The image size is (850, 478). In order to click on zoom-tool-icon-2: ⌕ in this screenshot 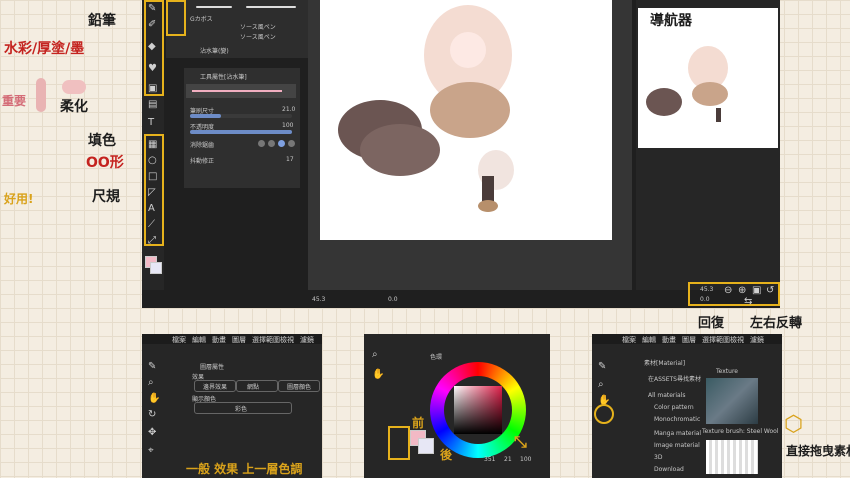, I will do `click(375, 355)`.